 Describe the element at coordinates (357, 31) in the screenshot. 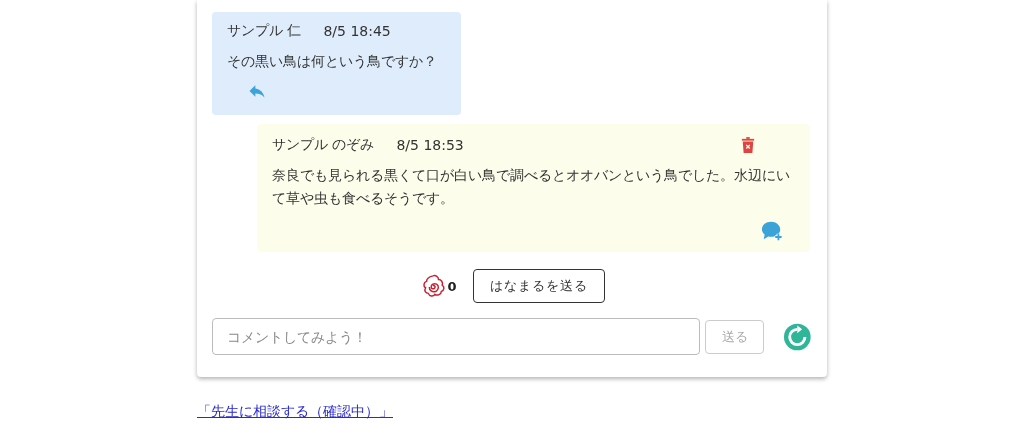

I see `timestamp: 8/5 18:45` at that location.